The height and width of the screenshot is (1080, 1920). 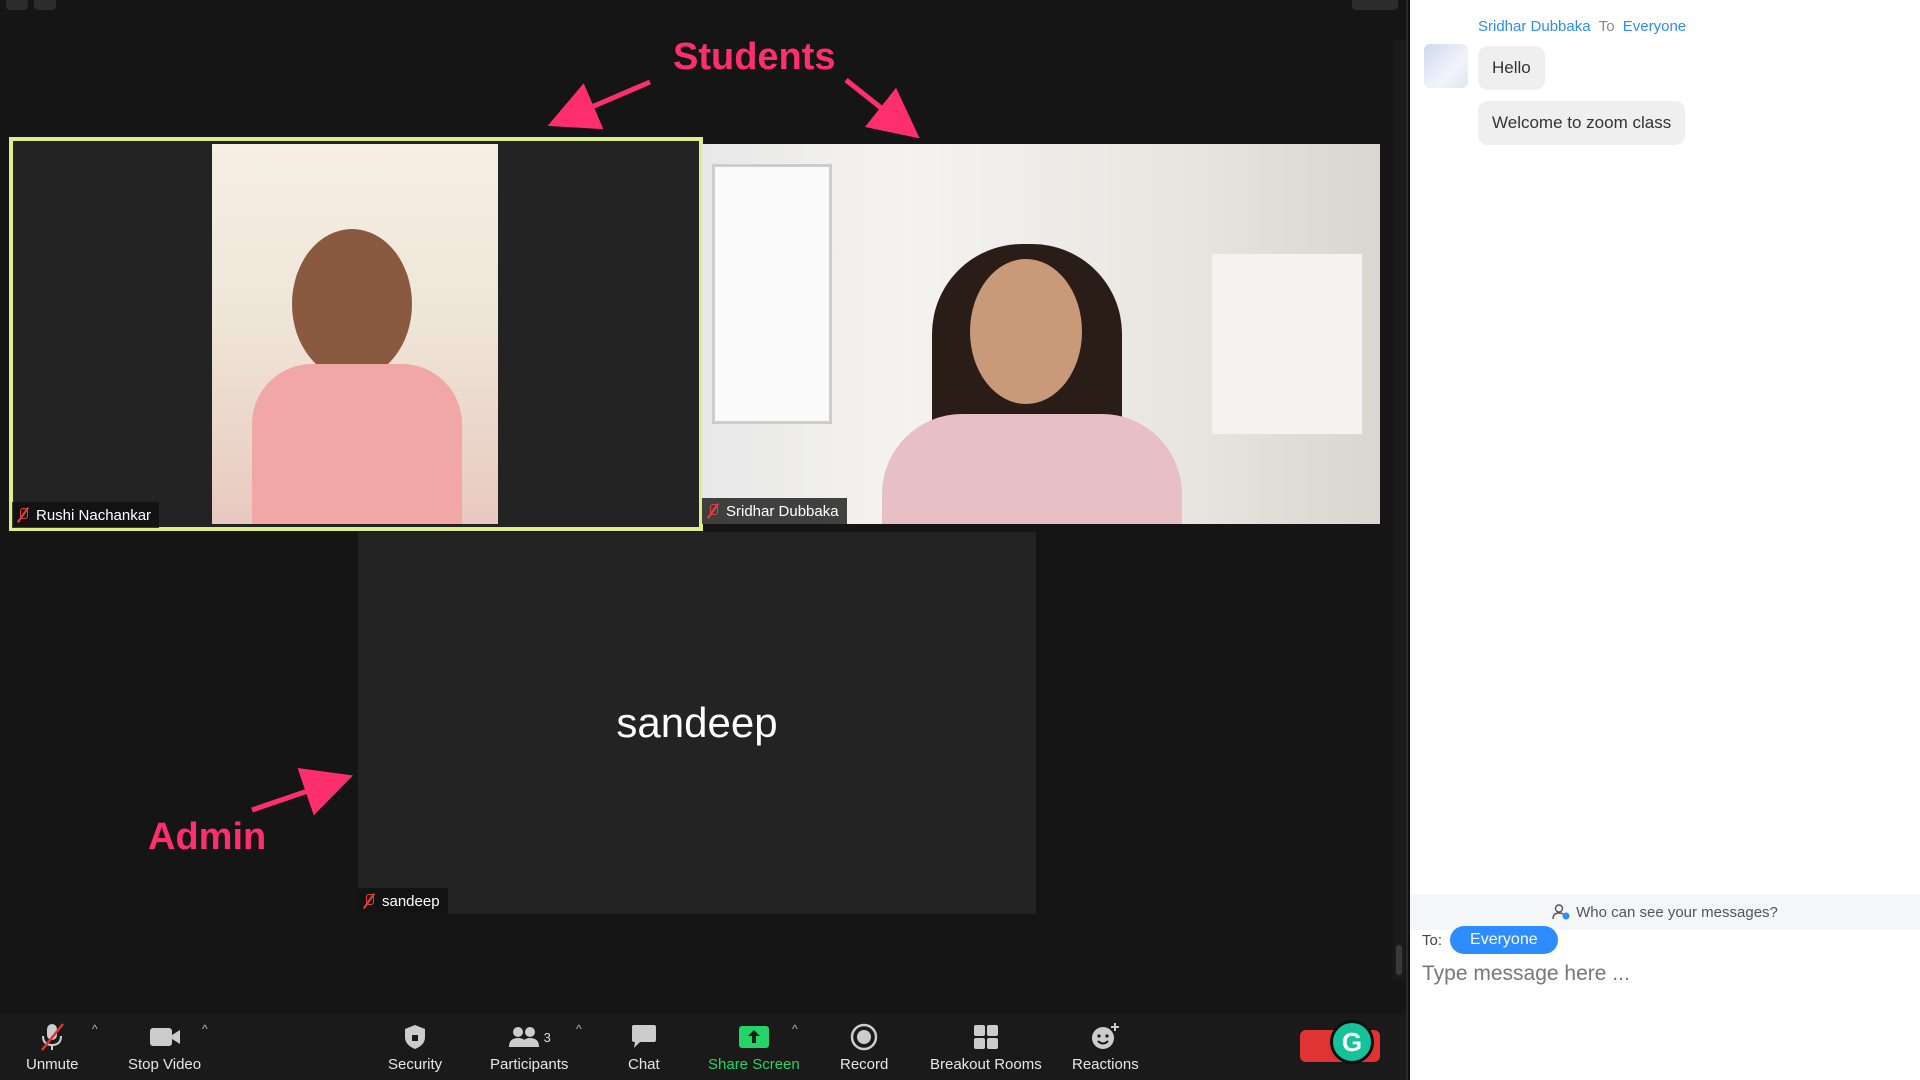 I want to click on face-front, so click(x=1026, y=331).